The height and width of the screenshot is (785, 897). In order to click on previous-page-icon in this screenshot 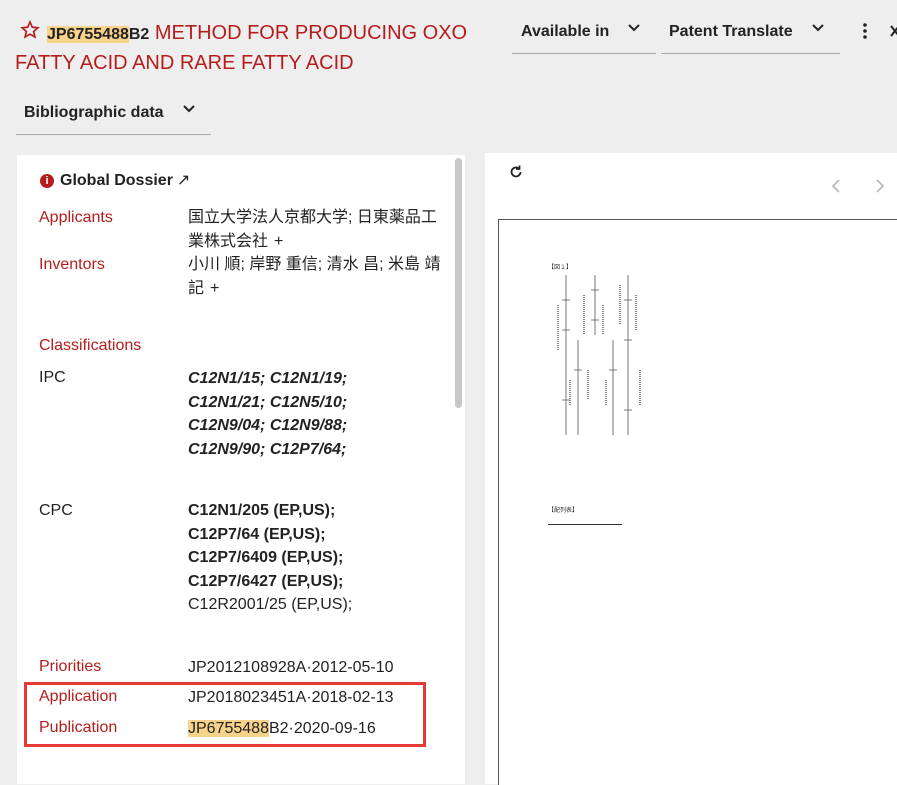, I will do `click(836, 186)`.